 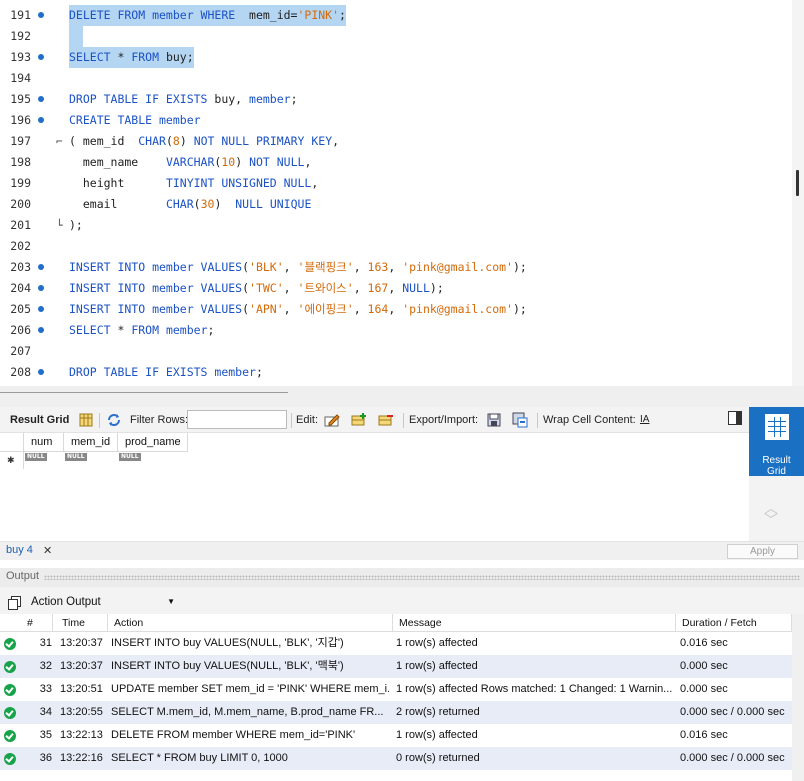 What do you see at coordinates (47, 550) in the screenshot?
I see `close-tab-icon: ✕` at bounding box center [47, 550].